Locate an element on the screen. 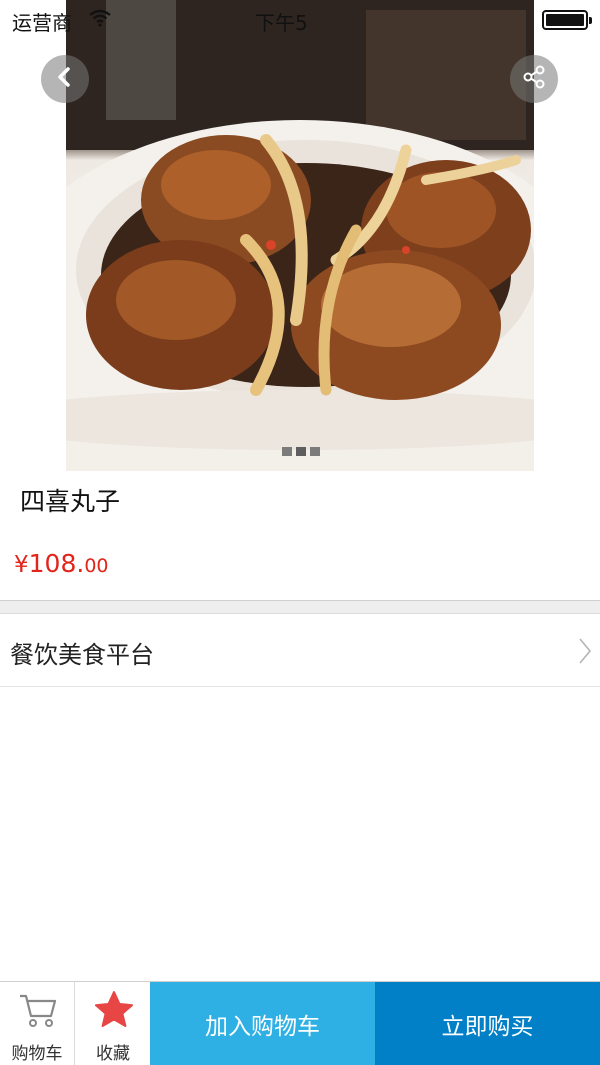 Image resolution: width=600 pixels, height=1065 pixels. price-decimal: 00 is located at coordinates (96, 566).